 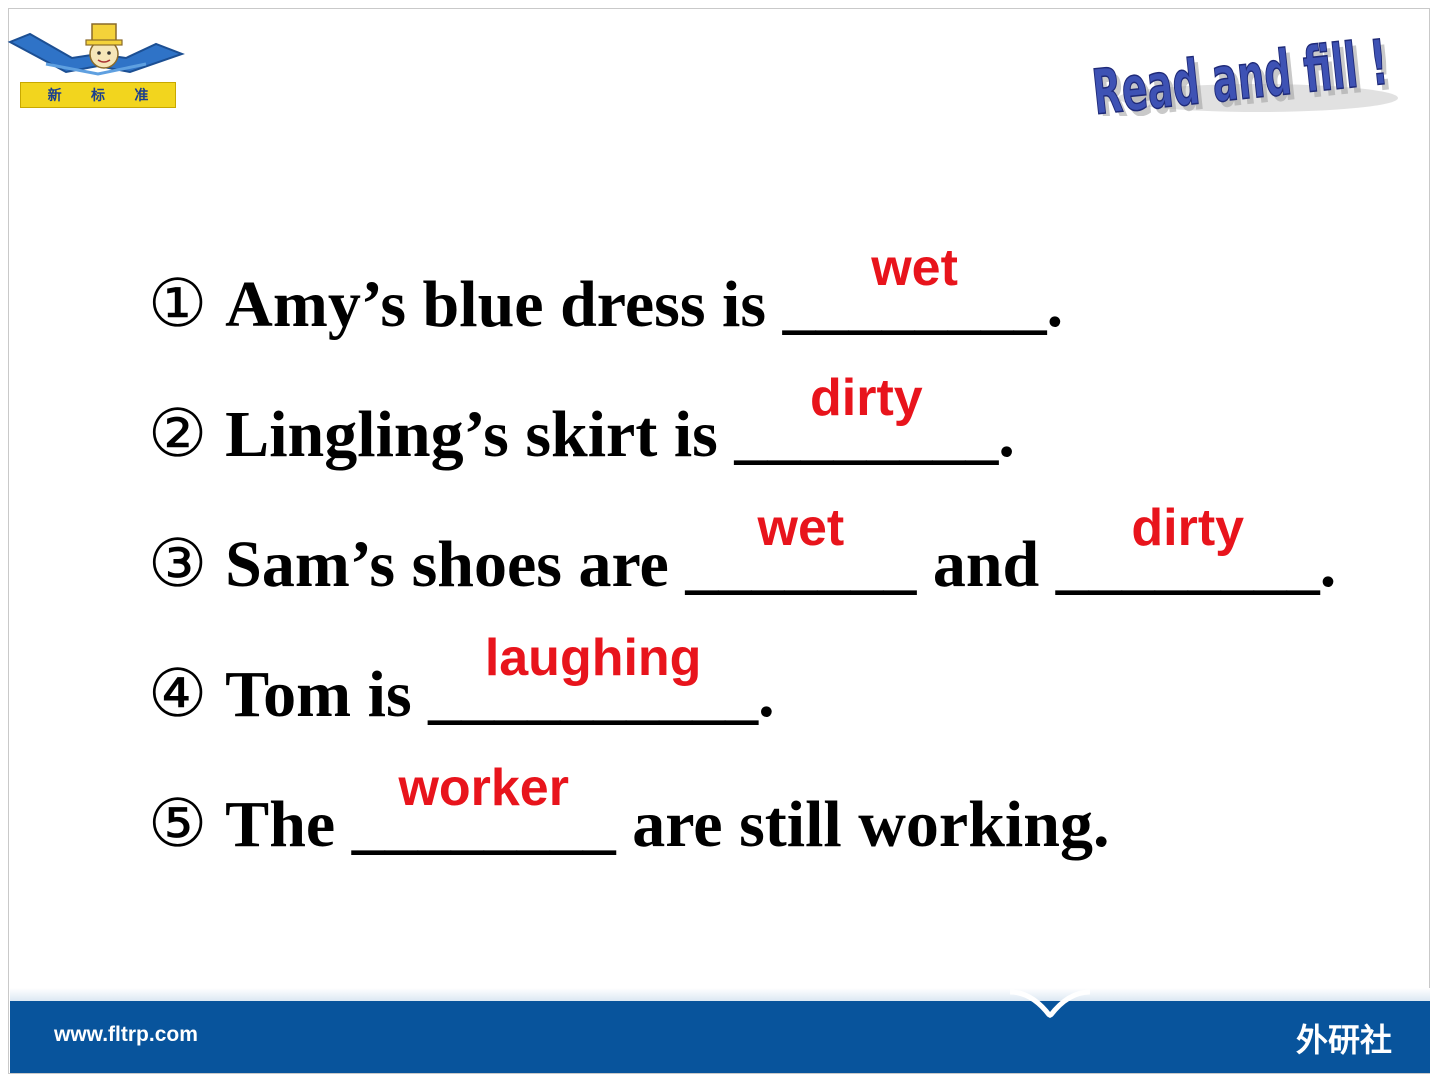 I want to click on question-number: ③, so click(x=178, y=564).